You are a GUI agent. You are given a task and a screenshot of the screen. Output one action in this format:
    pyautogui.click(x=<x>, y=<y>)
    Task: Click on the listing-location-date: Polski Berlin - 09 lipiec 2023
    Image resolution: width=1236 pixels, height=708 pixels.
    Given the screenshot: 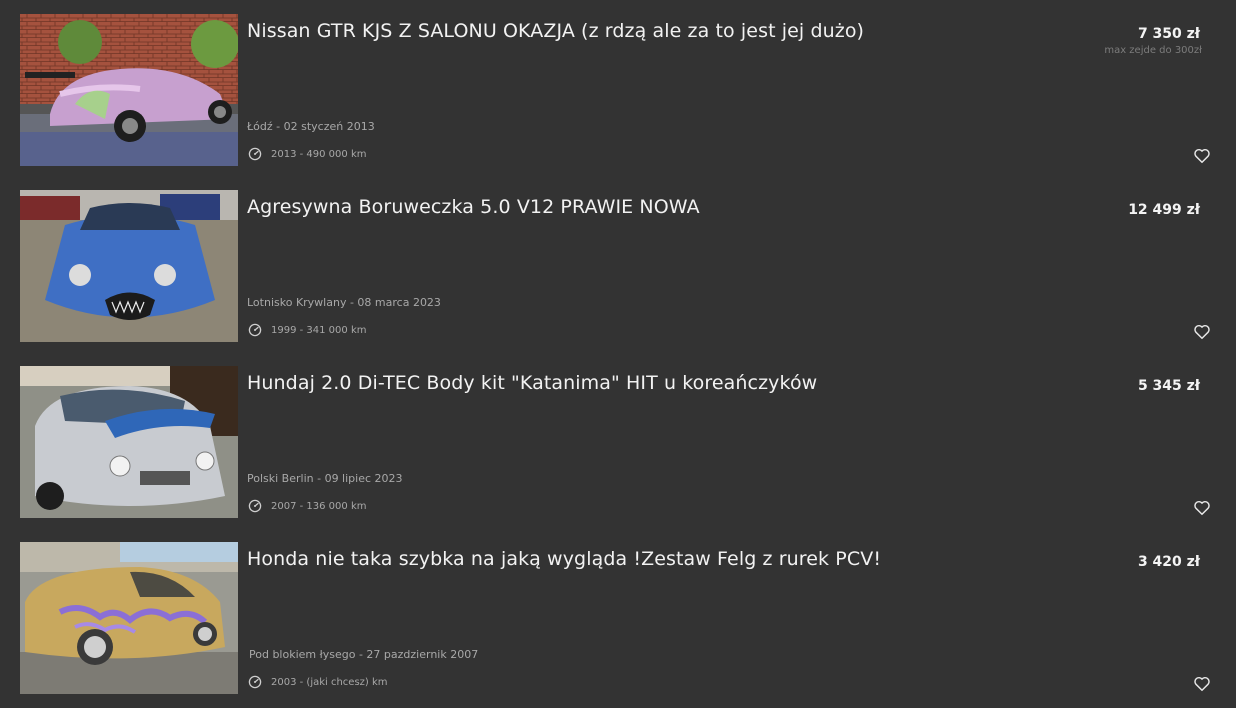 What is the action you would take?
    pyautogui.click(x=325, y=478)
    